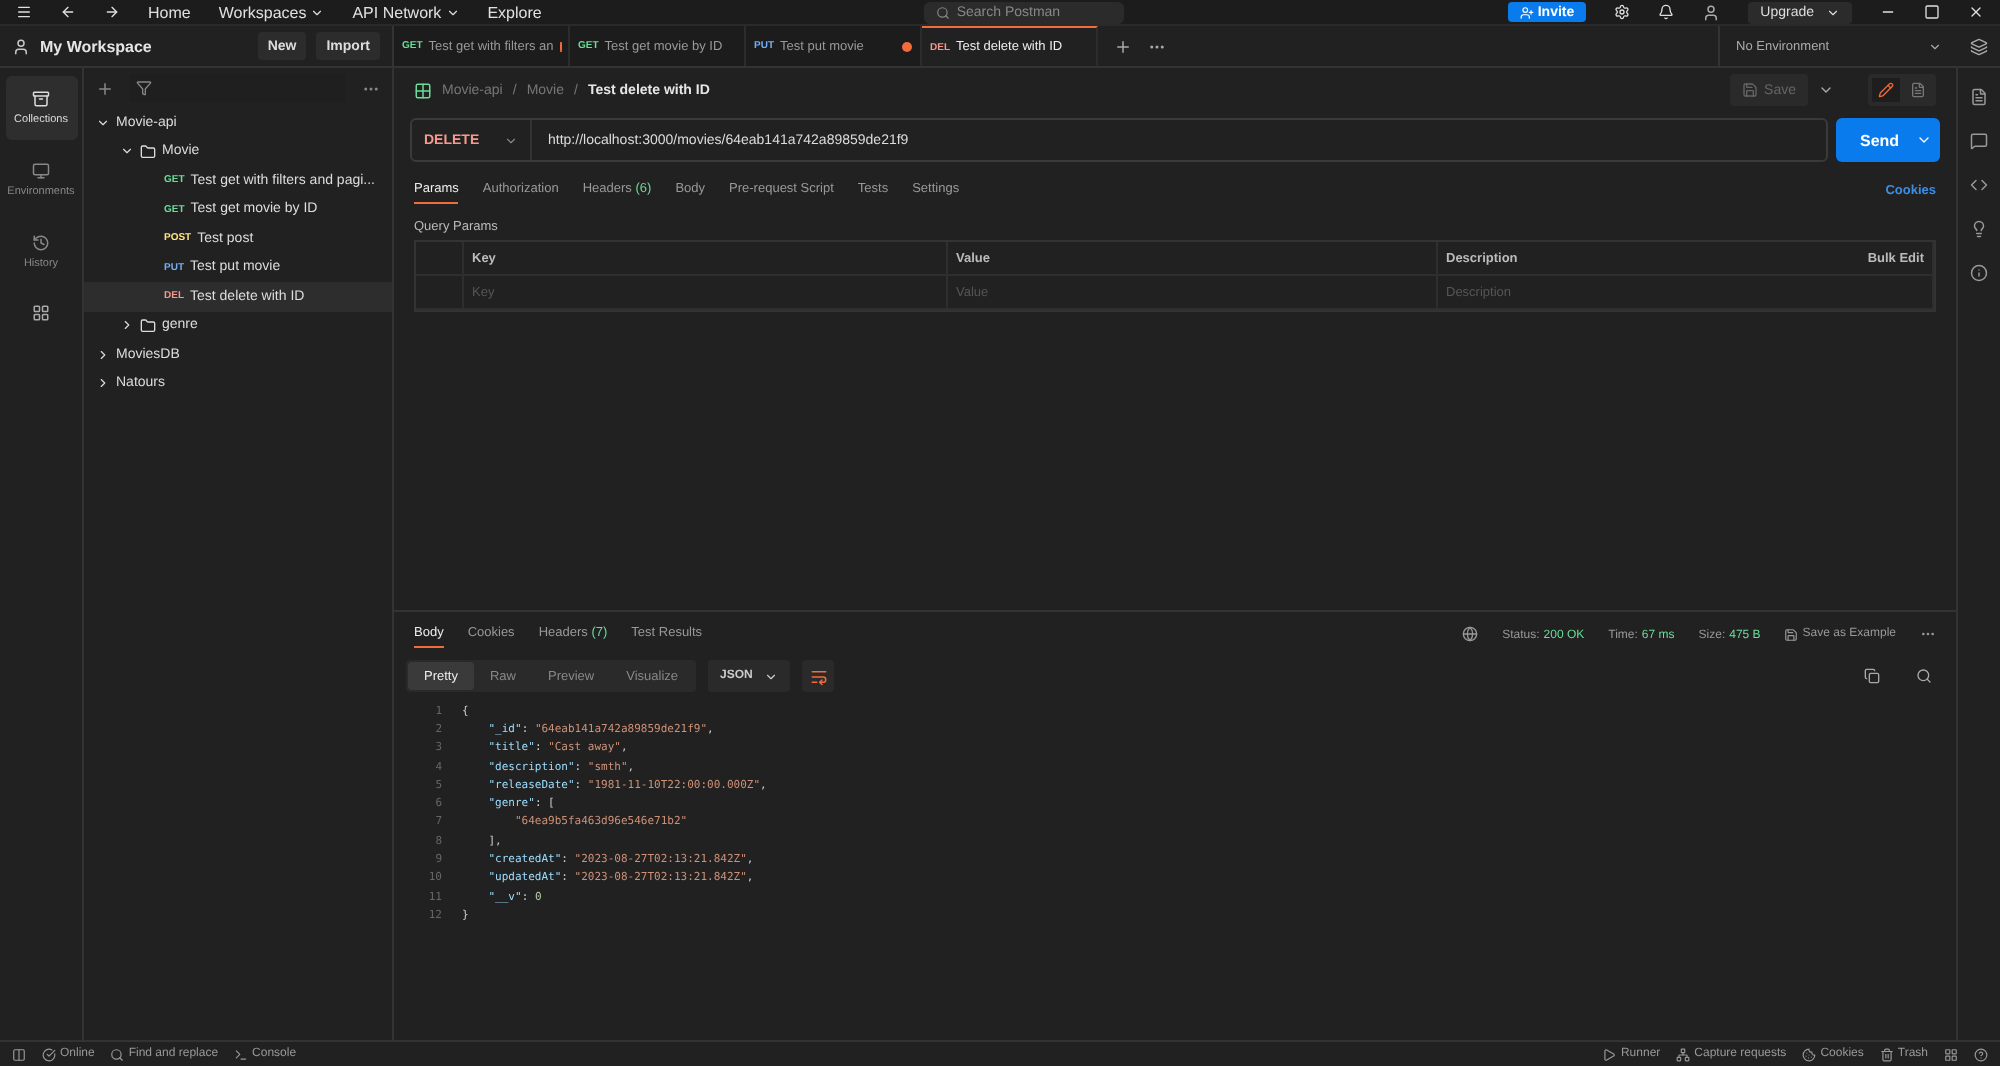 The height and width of the screenshot is (1066, 2000). Describe the element at coordinates (1886, 1054) in the screenshot. I see `trash-icon` at that location.